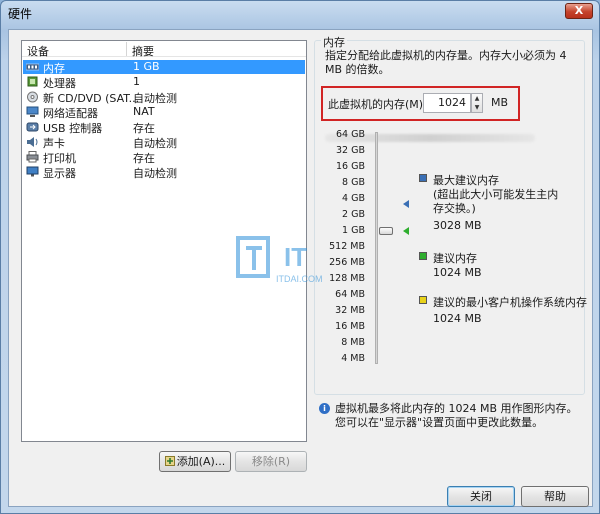  I want to click on remove-device-button: 移除(R), so click(271, 461).